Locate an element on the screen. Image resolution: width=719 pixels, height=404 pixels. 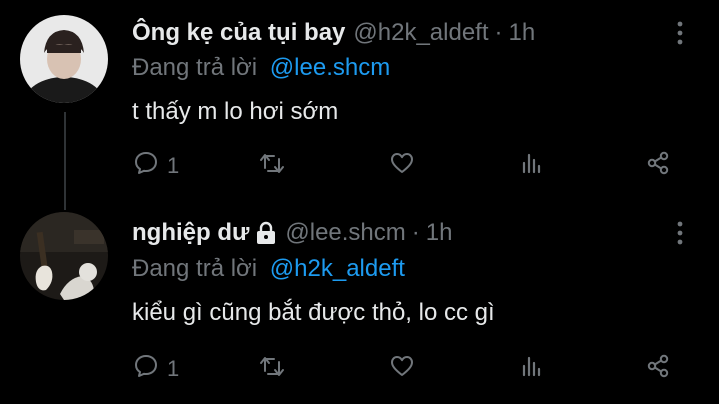
replying-to-handle: @h2k_aldeft is located at coordinates (337, 268).